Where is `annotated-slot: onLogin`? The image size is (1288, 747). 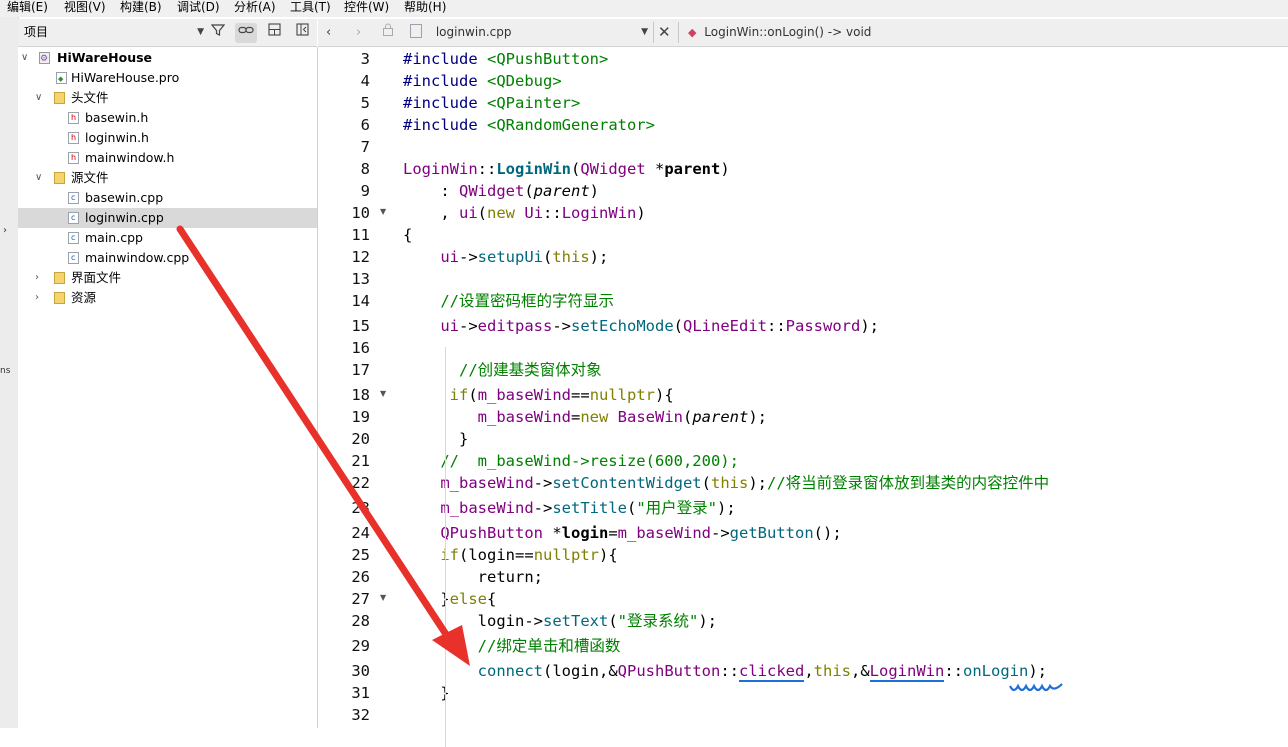
annotated-slot: onLogin is located at coordinates (996, 671).